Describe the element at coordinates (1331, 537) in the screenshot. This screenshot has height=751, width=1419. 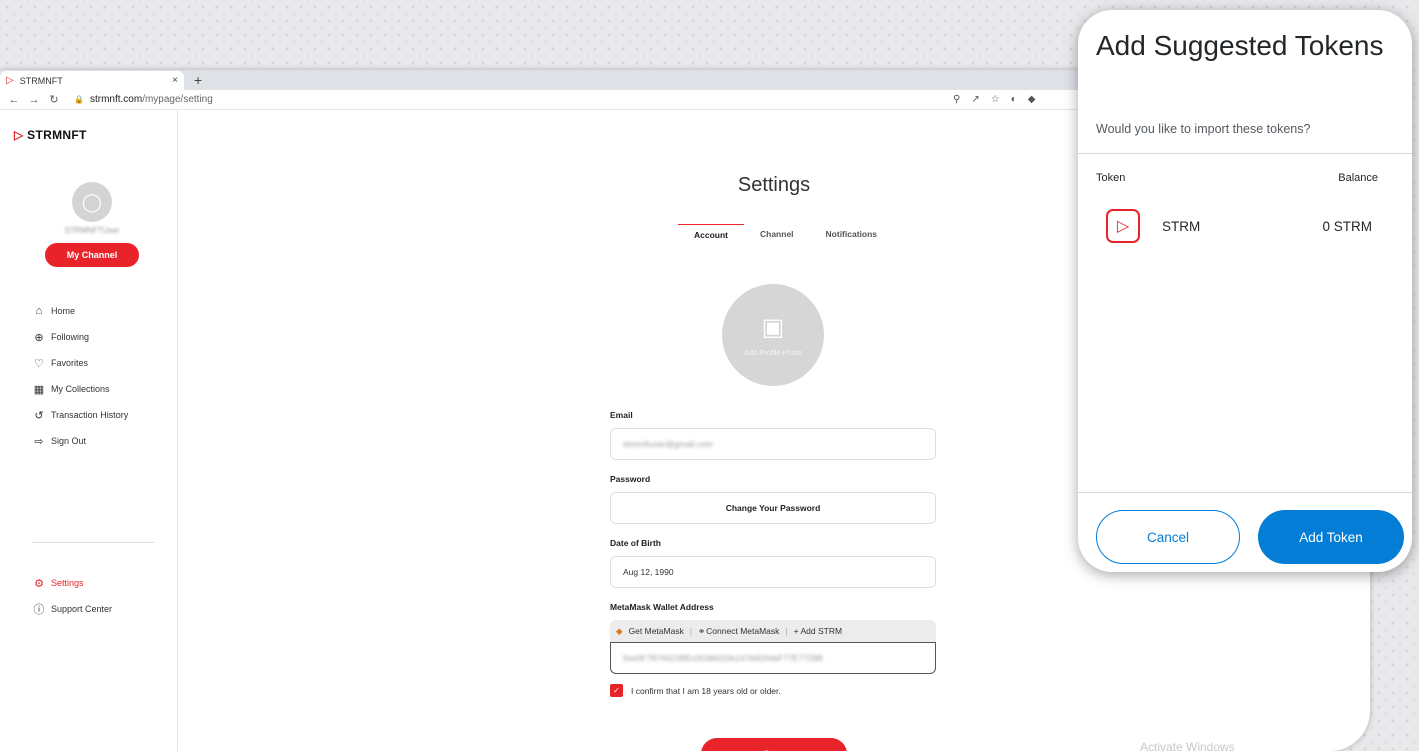
I see `add-token-button: Add Token` at that location.